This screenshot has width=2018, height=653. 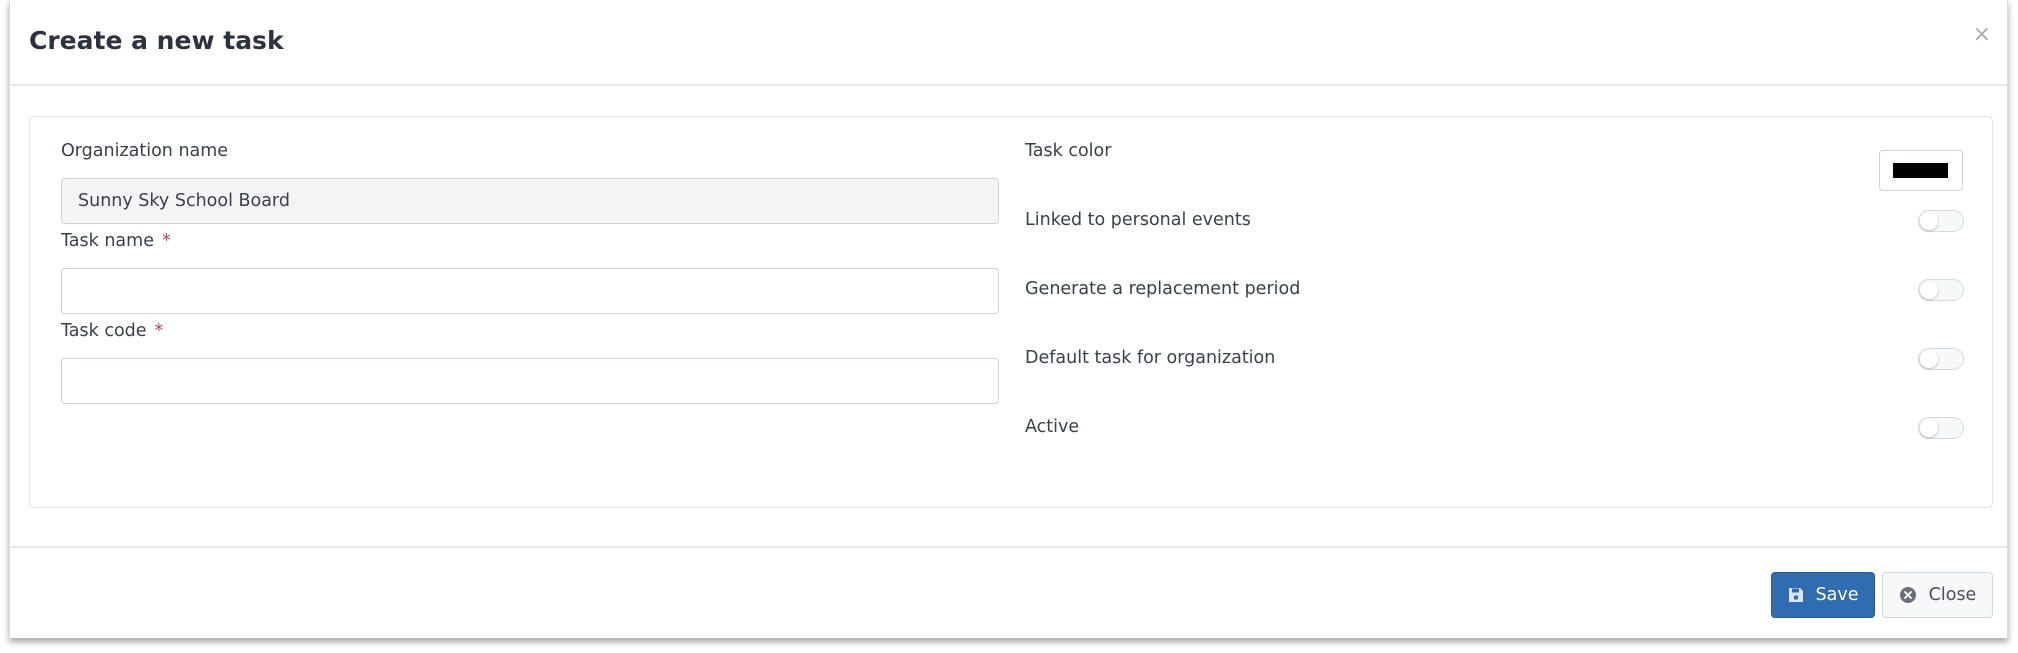 What do you see at coordinates (156, 40) in the screenshot?
I see `modal-title: Create a new task` at bounding box center [156, 40].